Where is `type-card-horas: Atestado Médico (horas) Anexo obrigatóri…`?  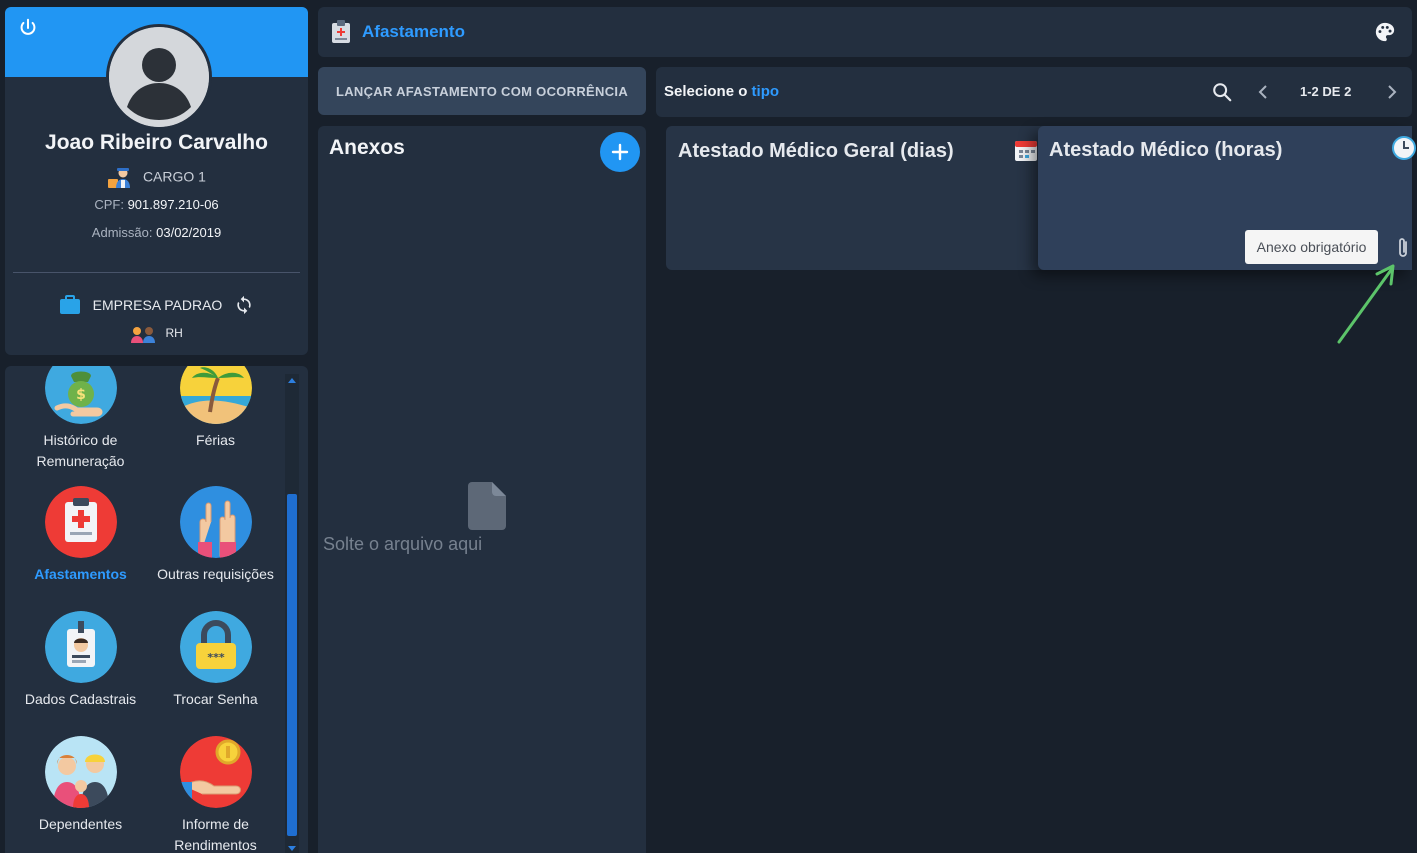 type-card-horas: Atestado Médico (horas) Anexo obrigatóri… is located at coordinates (1227, 198).